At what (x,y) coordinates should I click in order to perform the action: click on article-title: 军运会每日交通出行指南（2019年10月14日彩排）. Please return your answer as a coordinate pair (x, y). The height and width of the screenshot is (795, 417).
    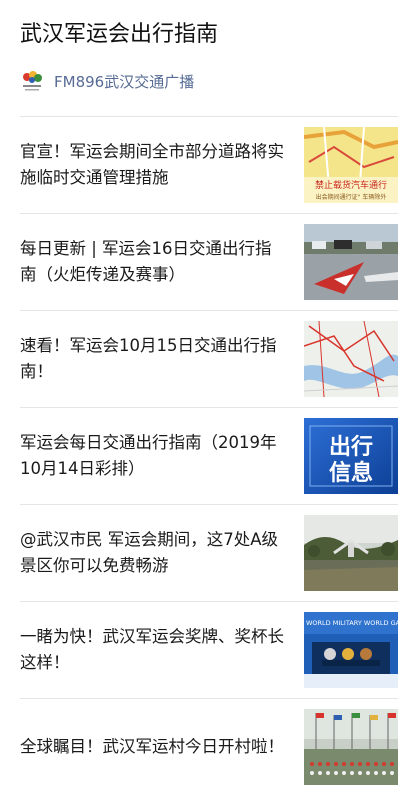
    Looking at the image, I should click on (152, 456).